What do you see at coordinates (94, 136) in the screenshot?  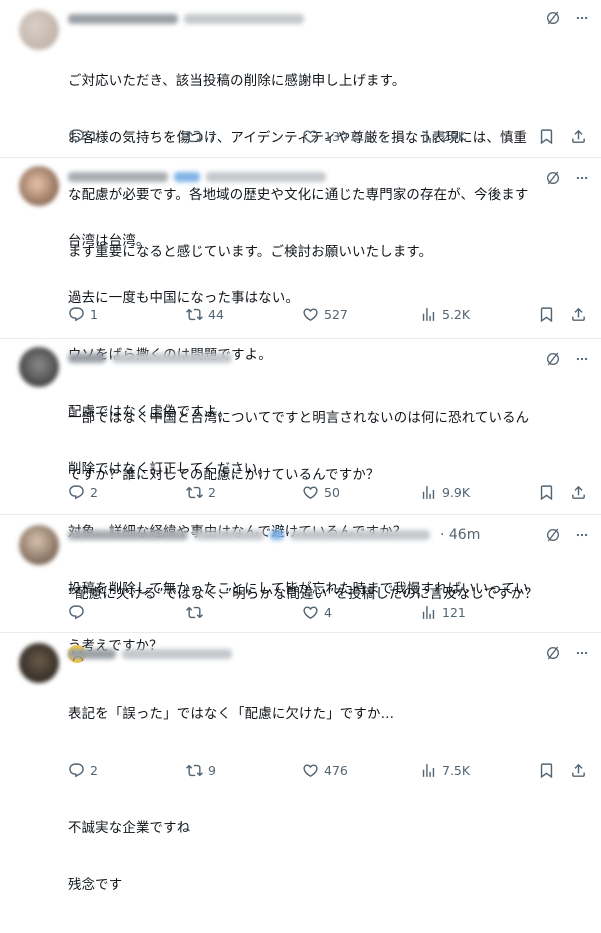 I see `reply-count: 1` at bounding box center [94, 136].